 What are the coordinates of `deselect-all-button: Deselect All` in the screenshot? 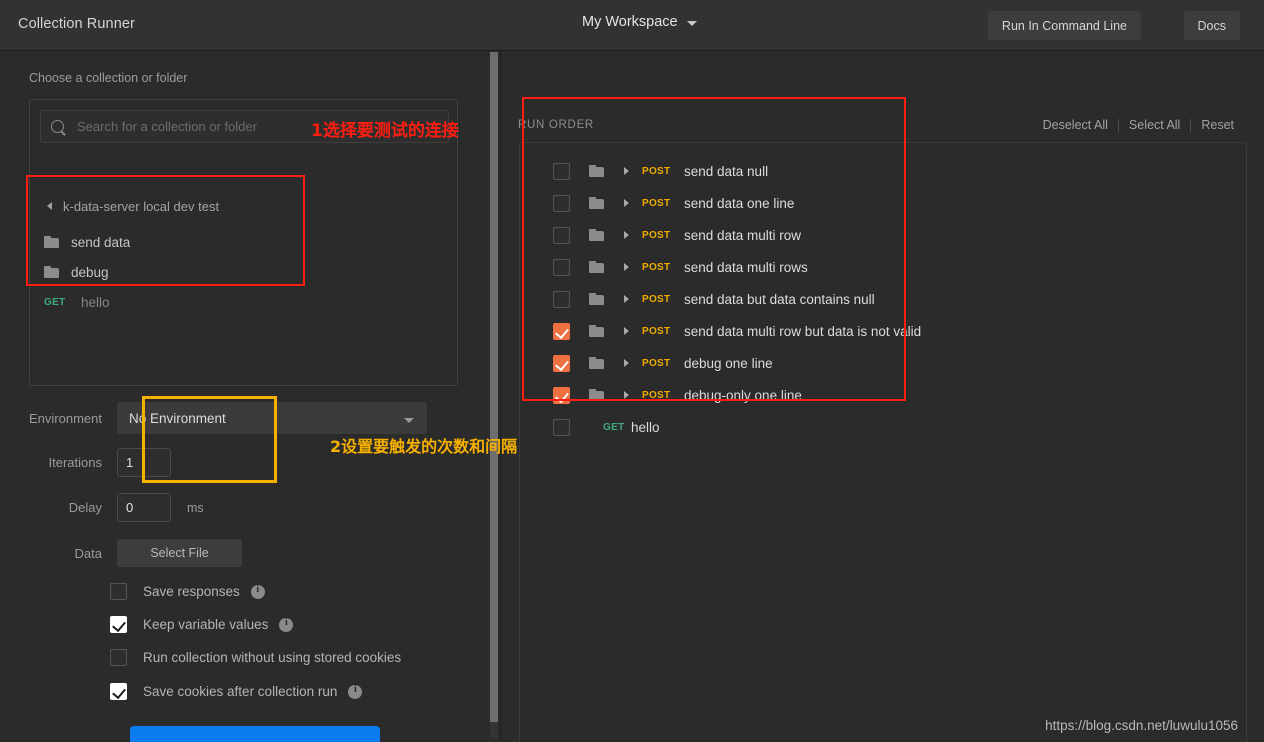 It's located at (1075, 125).